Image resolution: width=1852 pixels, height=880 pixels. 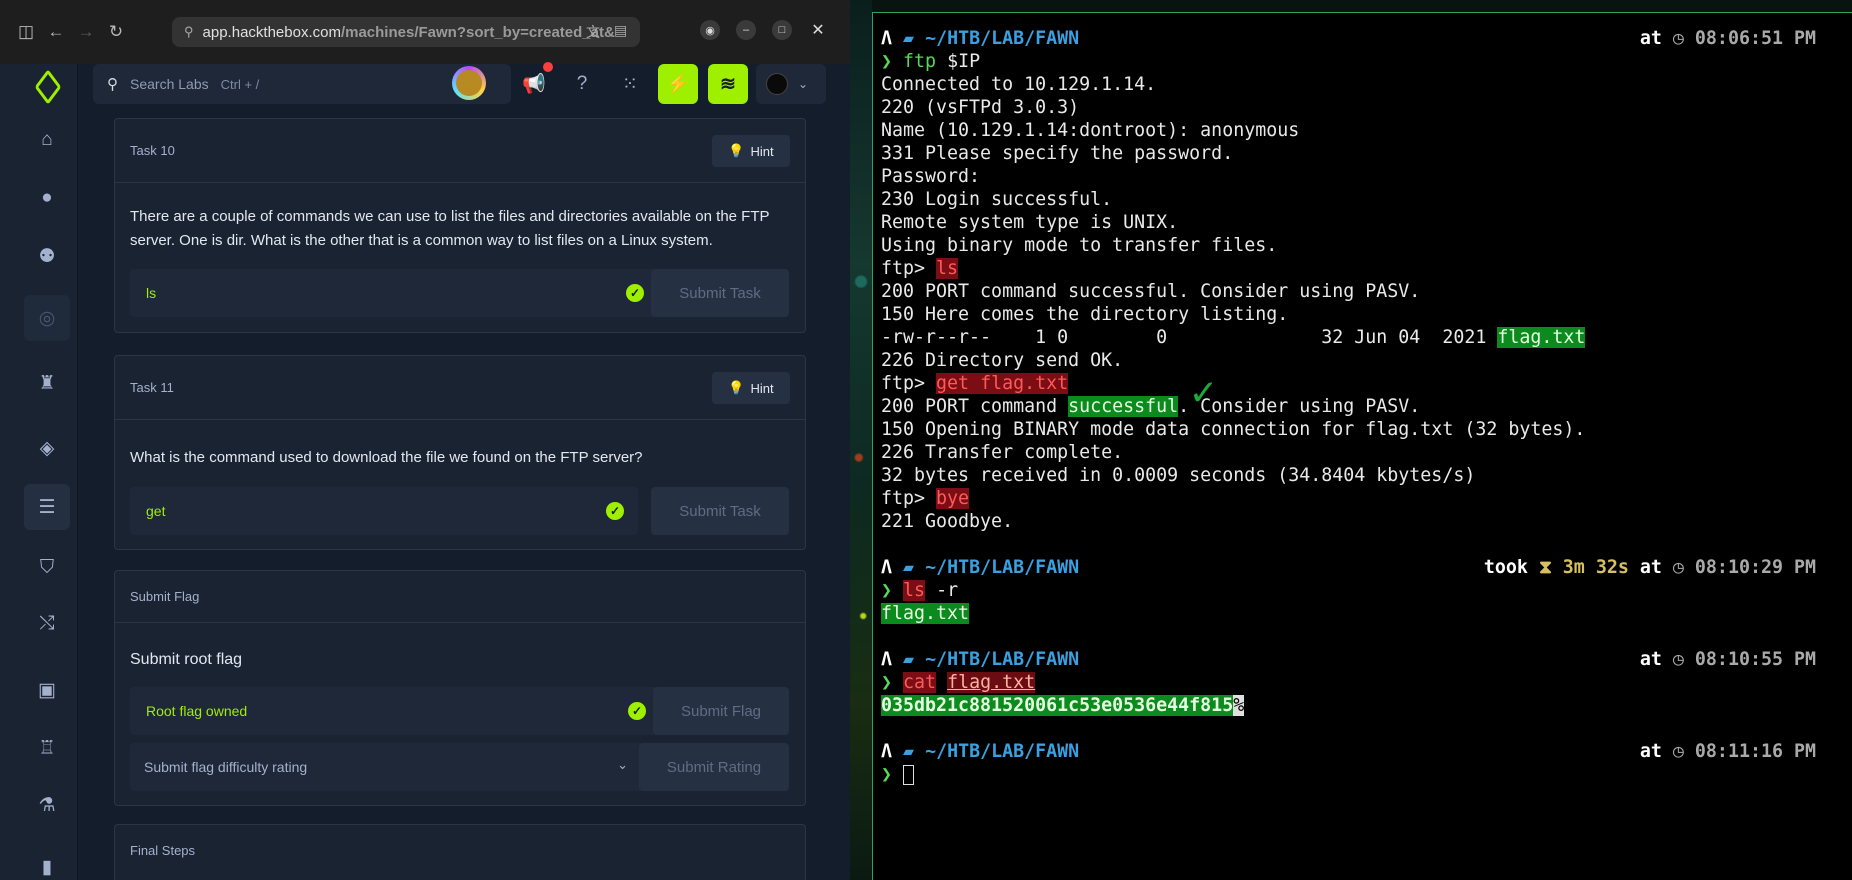 What do you see at coordinates (47, 198) in the screenshot?
I see `user-icon: ●` at bounding box center [47, 198].